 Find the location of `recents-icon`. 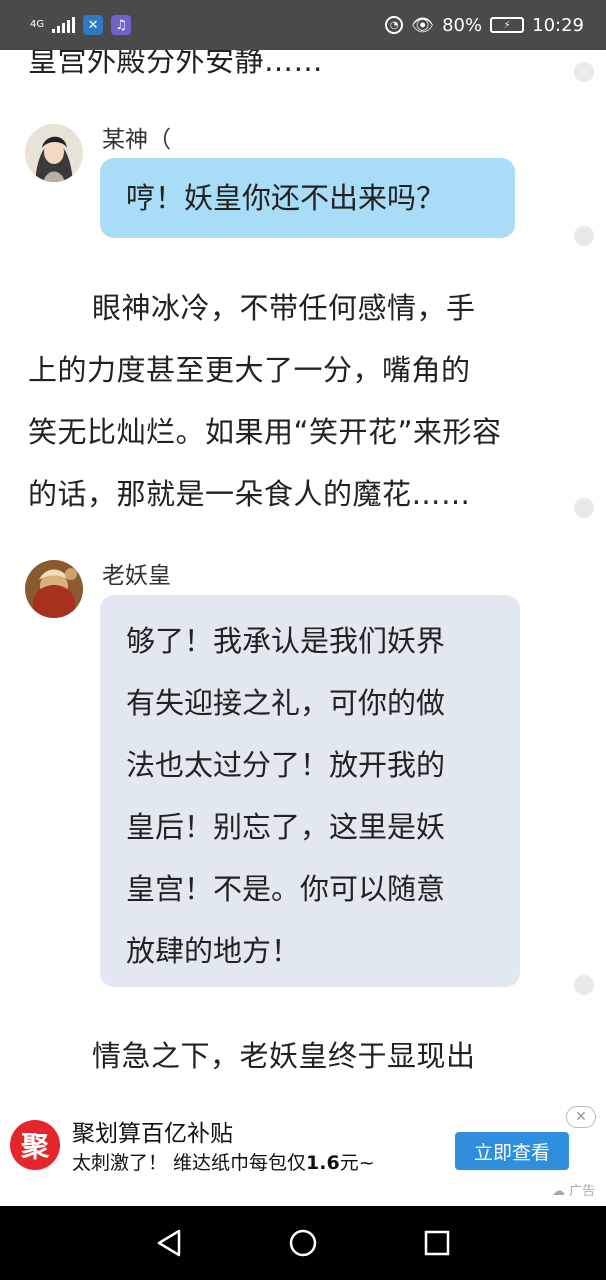

recents-icon is located at coordinates (437, 1243).